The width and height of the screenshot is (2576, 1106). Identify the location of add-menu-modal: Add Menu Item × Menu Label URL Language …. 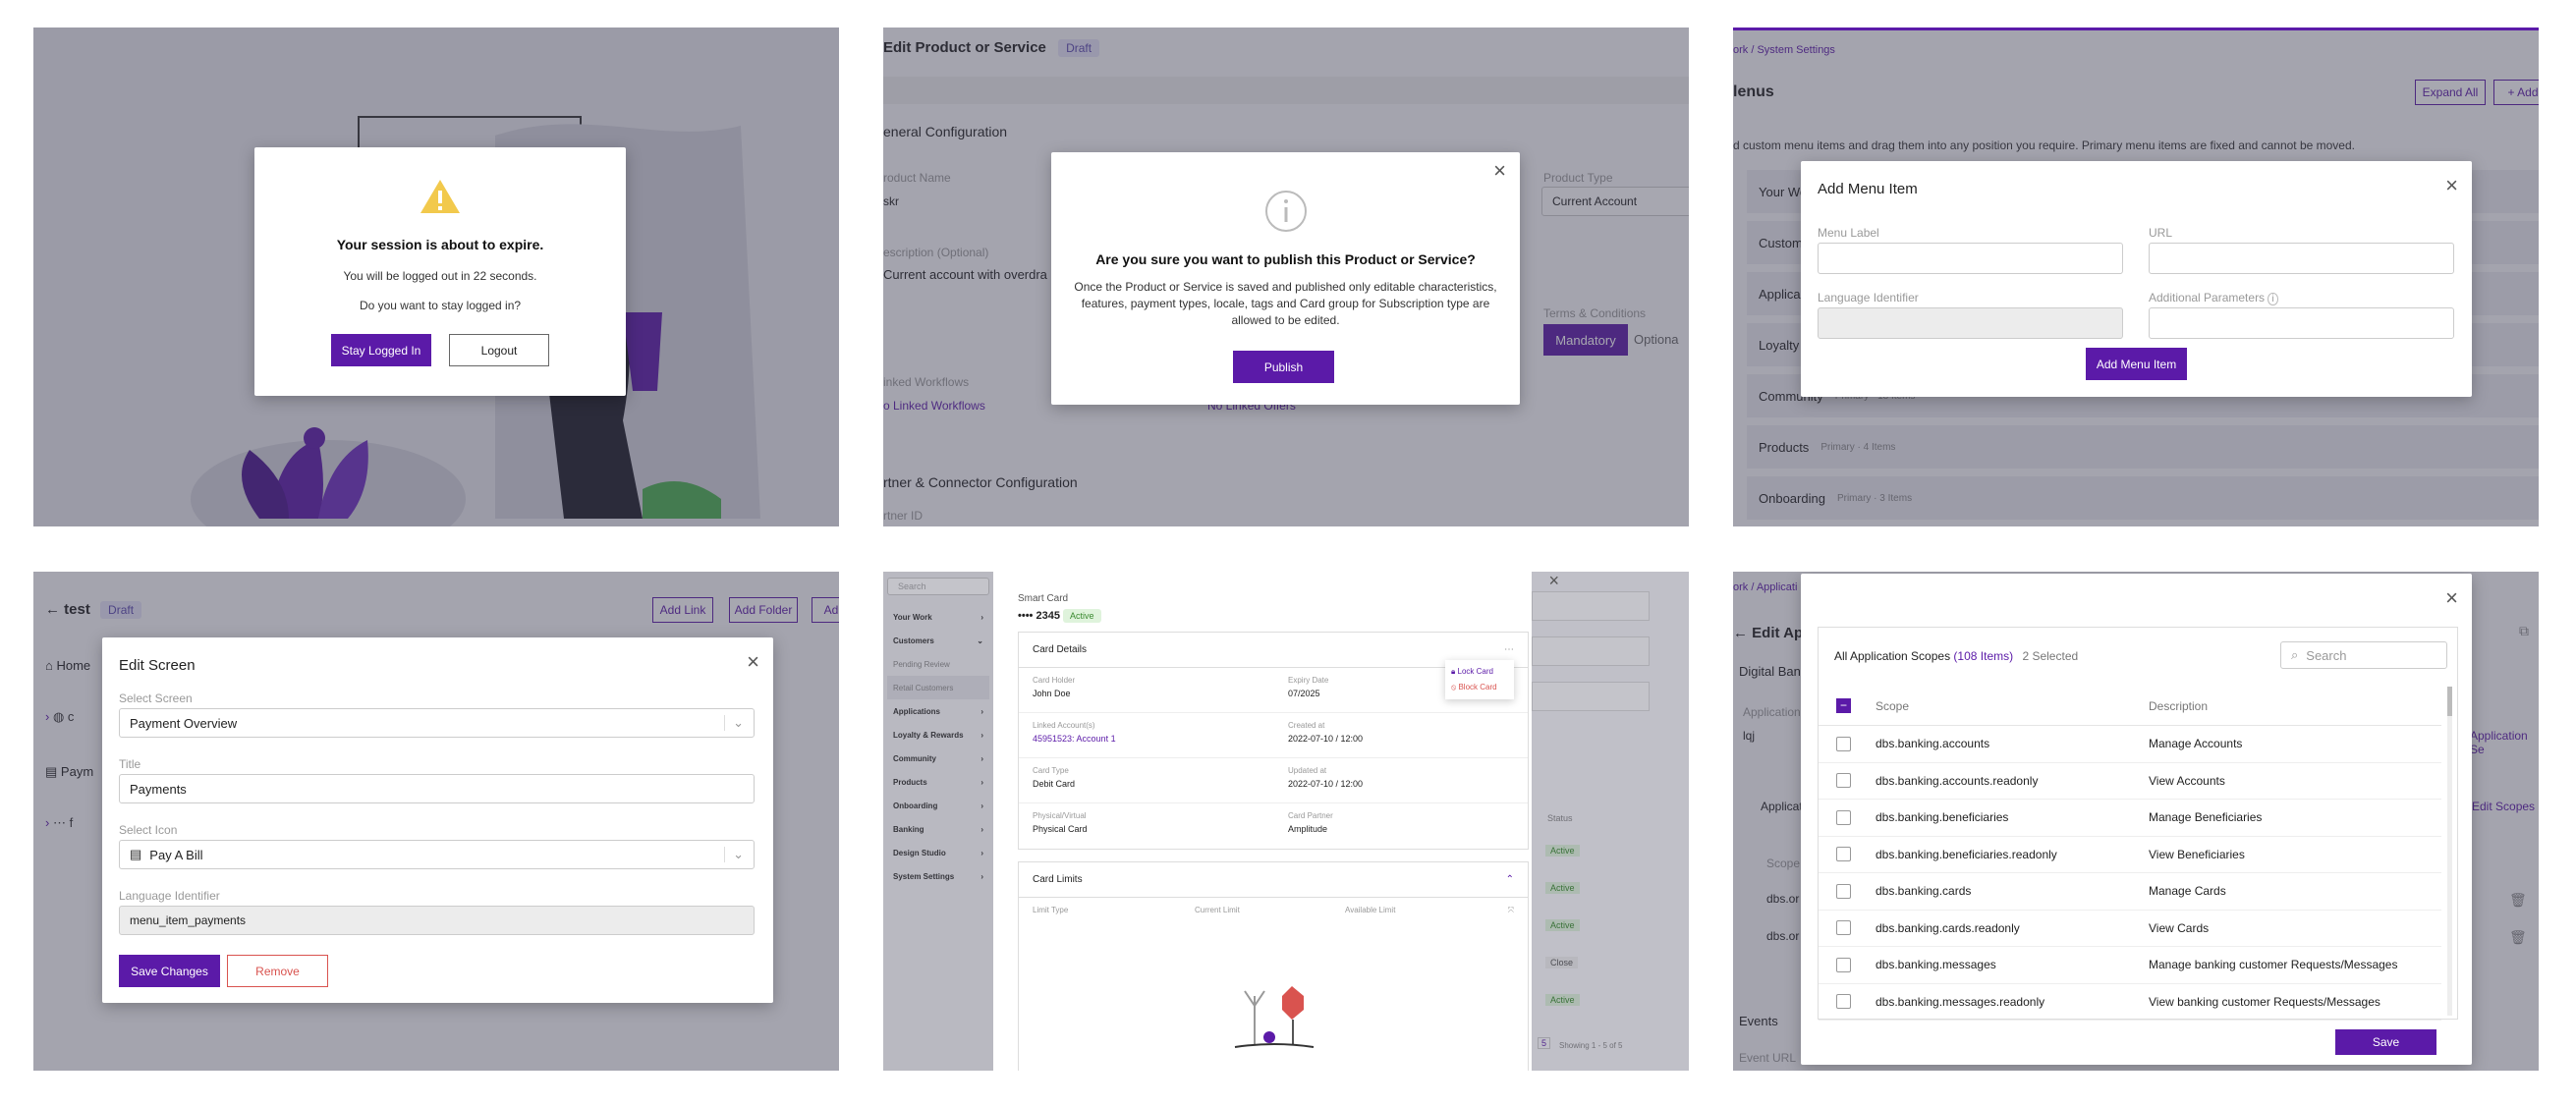
(2136, 279).